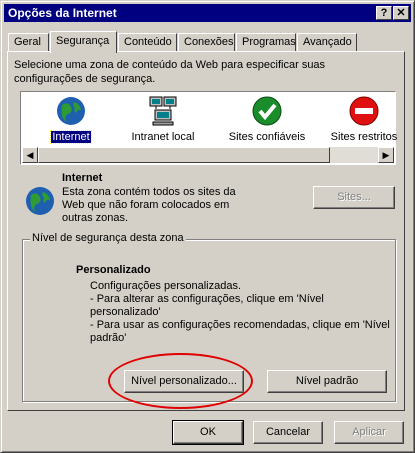 The image size is (415, 453). What do you see at coordinates (208, 432) in the screenshot?
I see `ok-button: OK` at bounding box center [208, 432].